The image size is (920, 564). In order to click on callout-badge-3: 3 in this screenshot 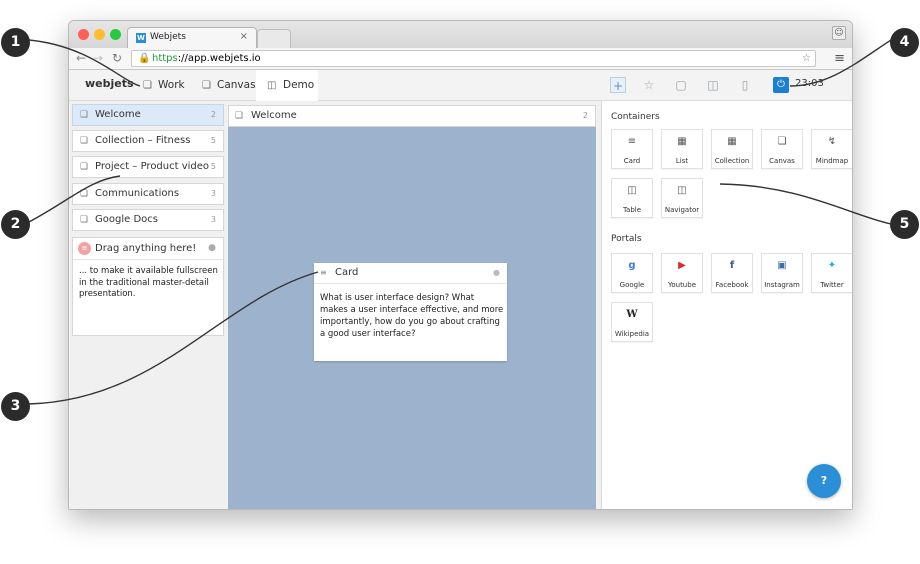, I will do `click(15, 406)`.